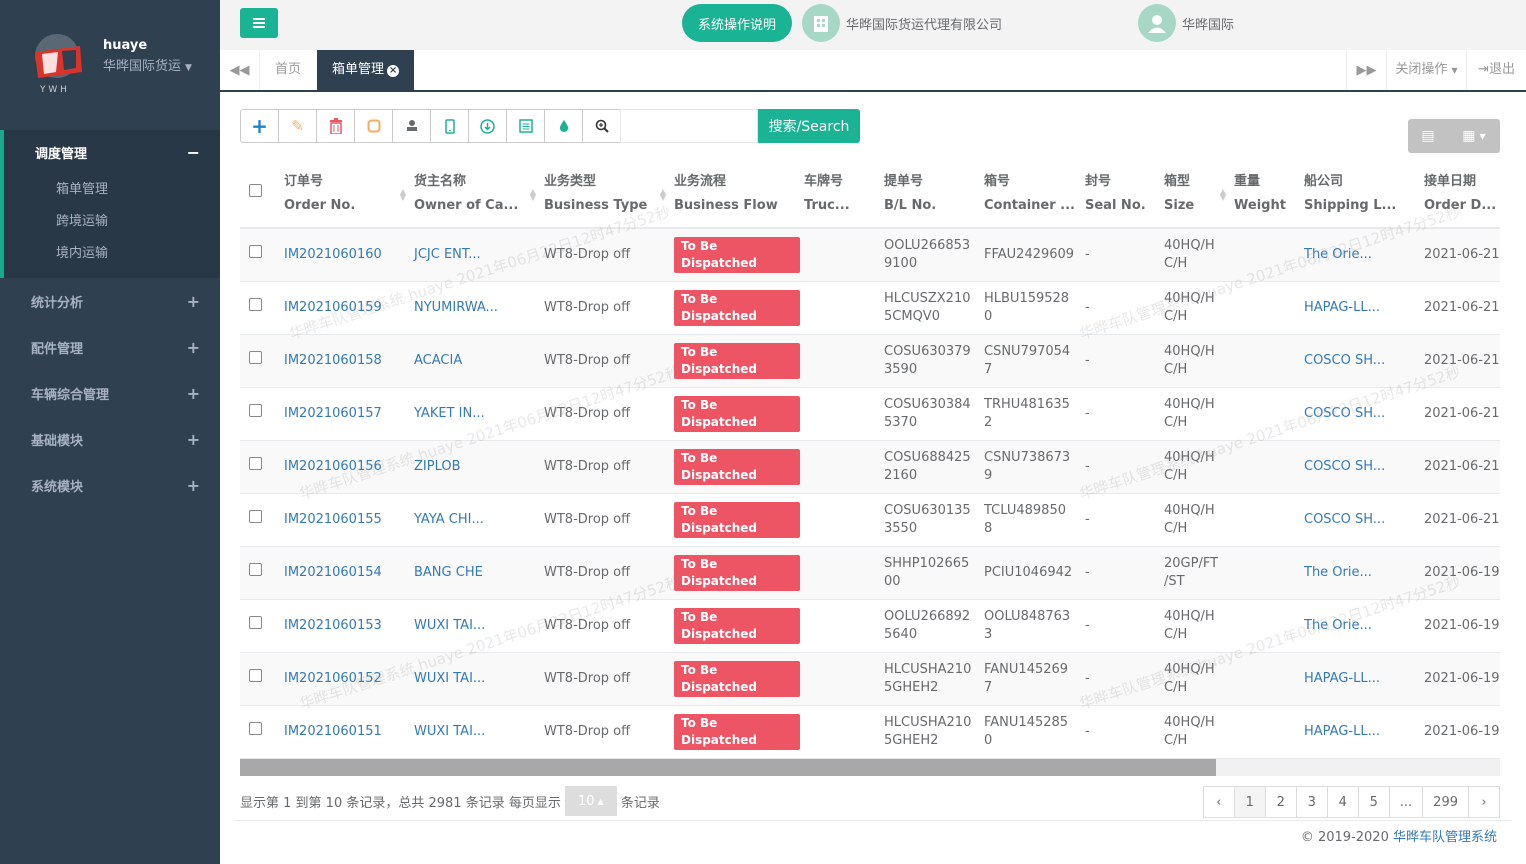 The image size is (1526, 864). Describe the element at coordinates (333, 413) in the screenshot. I see `order-link: IM2021060157` at that location.